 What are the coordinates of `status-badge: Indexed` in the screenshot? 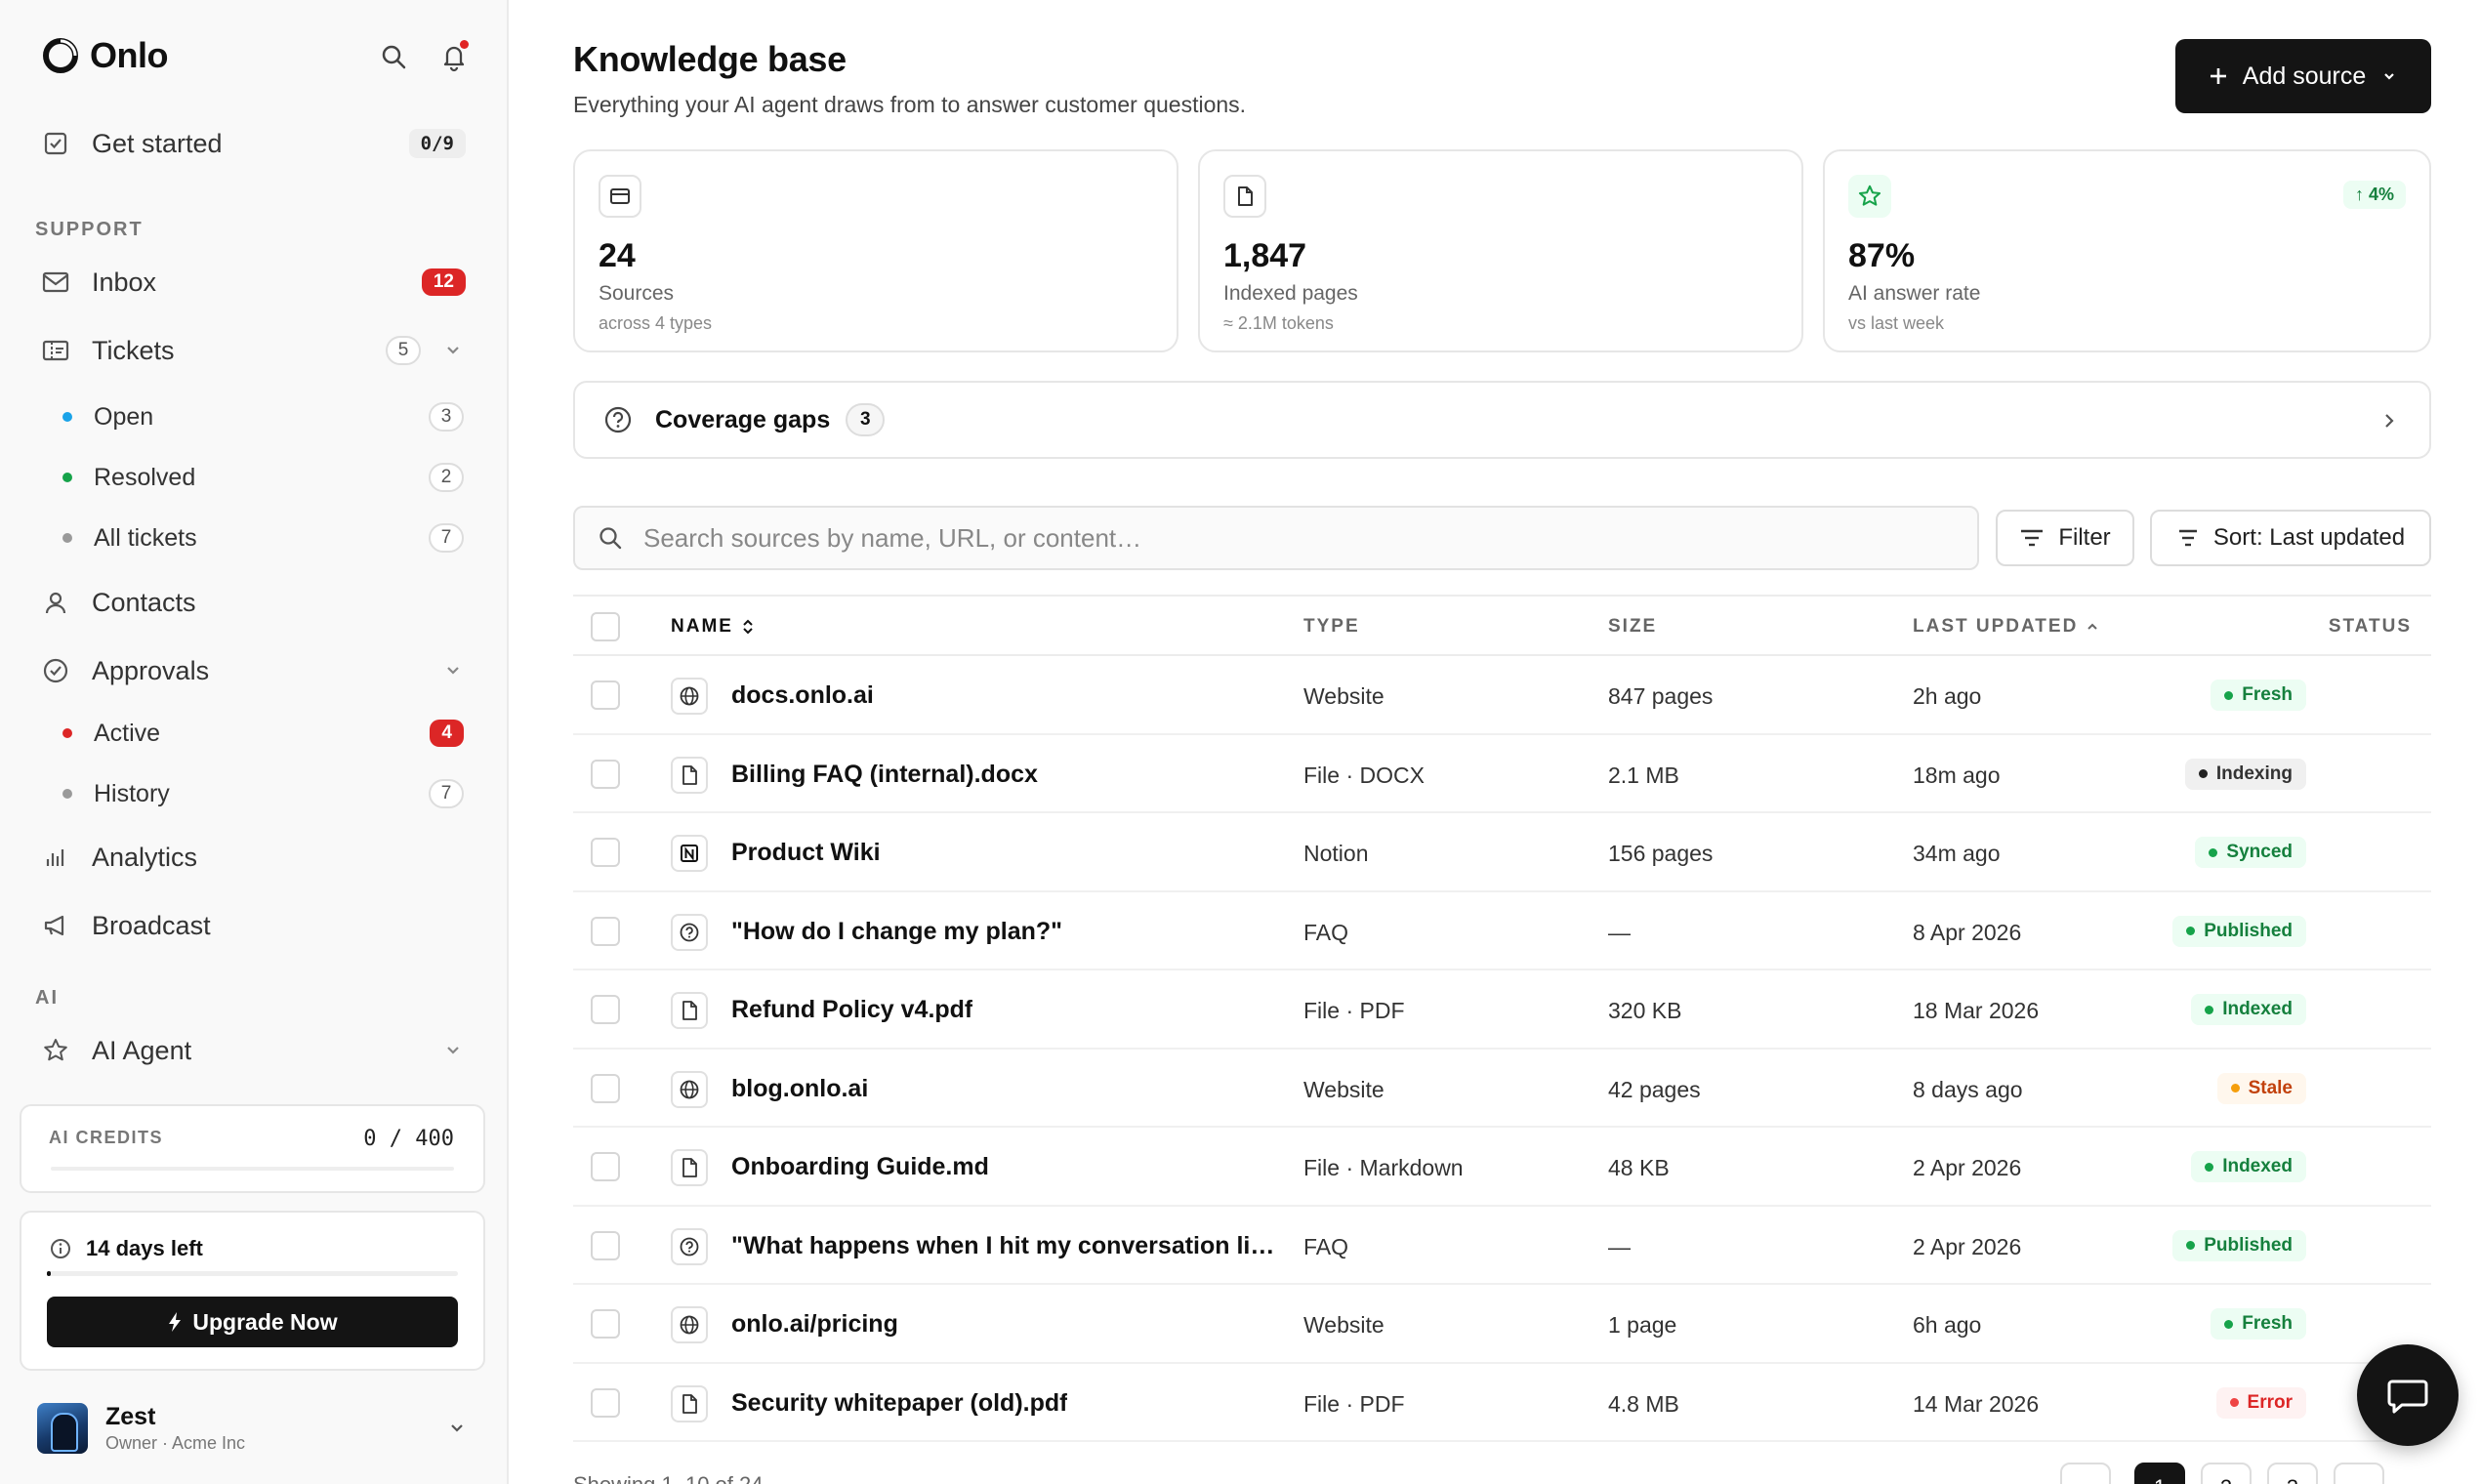 It's located at (2248, 1010).